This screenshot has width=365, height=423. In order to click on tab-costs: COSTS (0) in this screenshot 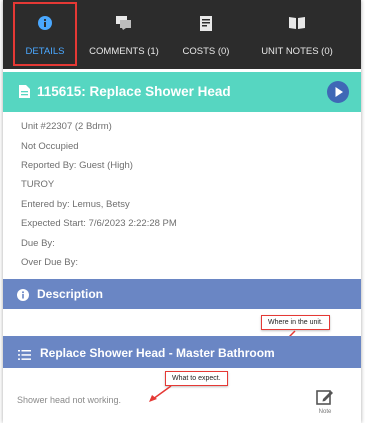, I will do `click(206, 34)`.